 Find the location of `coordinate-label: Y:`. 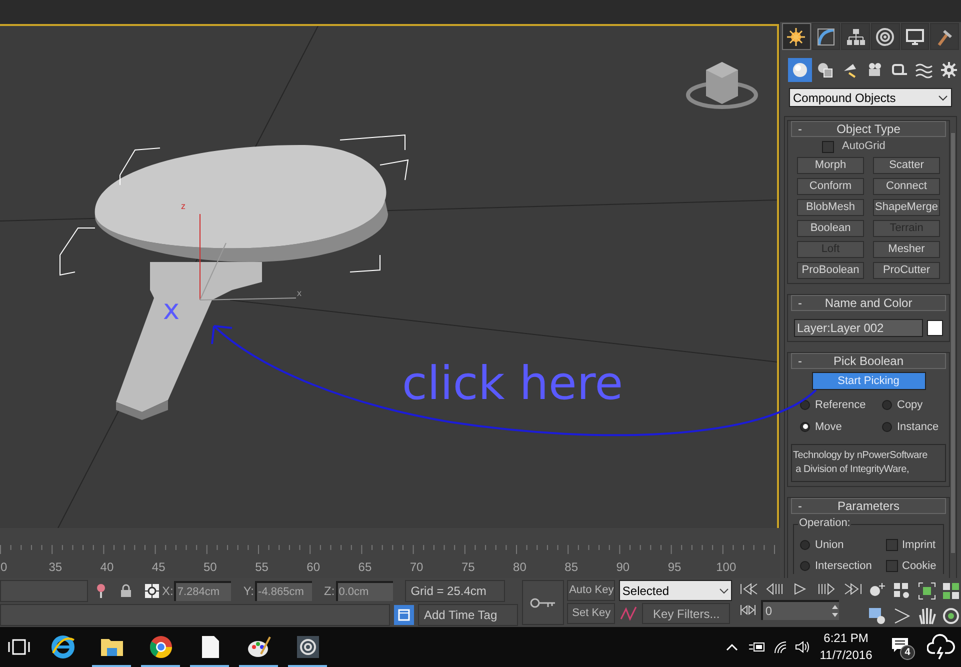

coordinate-label: Y: is located at coordinates (248, 591).